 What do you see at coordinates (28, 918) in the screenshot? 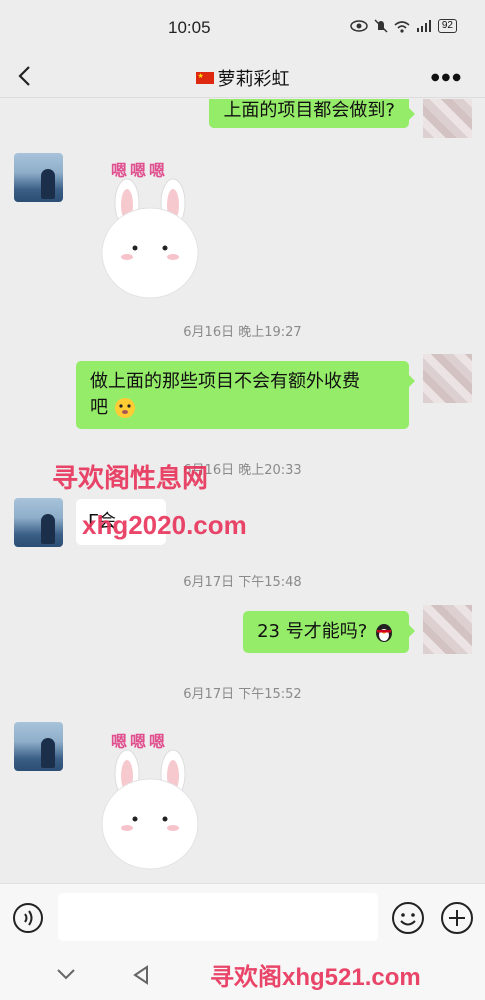
I see `voice-icon` at bounding box center [28, 918].